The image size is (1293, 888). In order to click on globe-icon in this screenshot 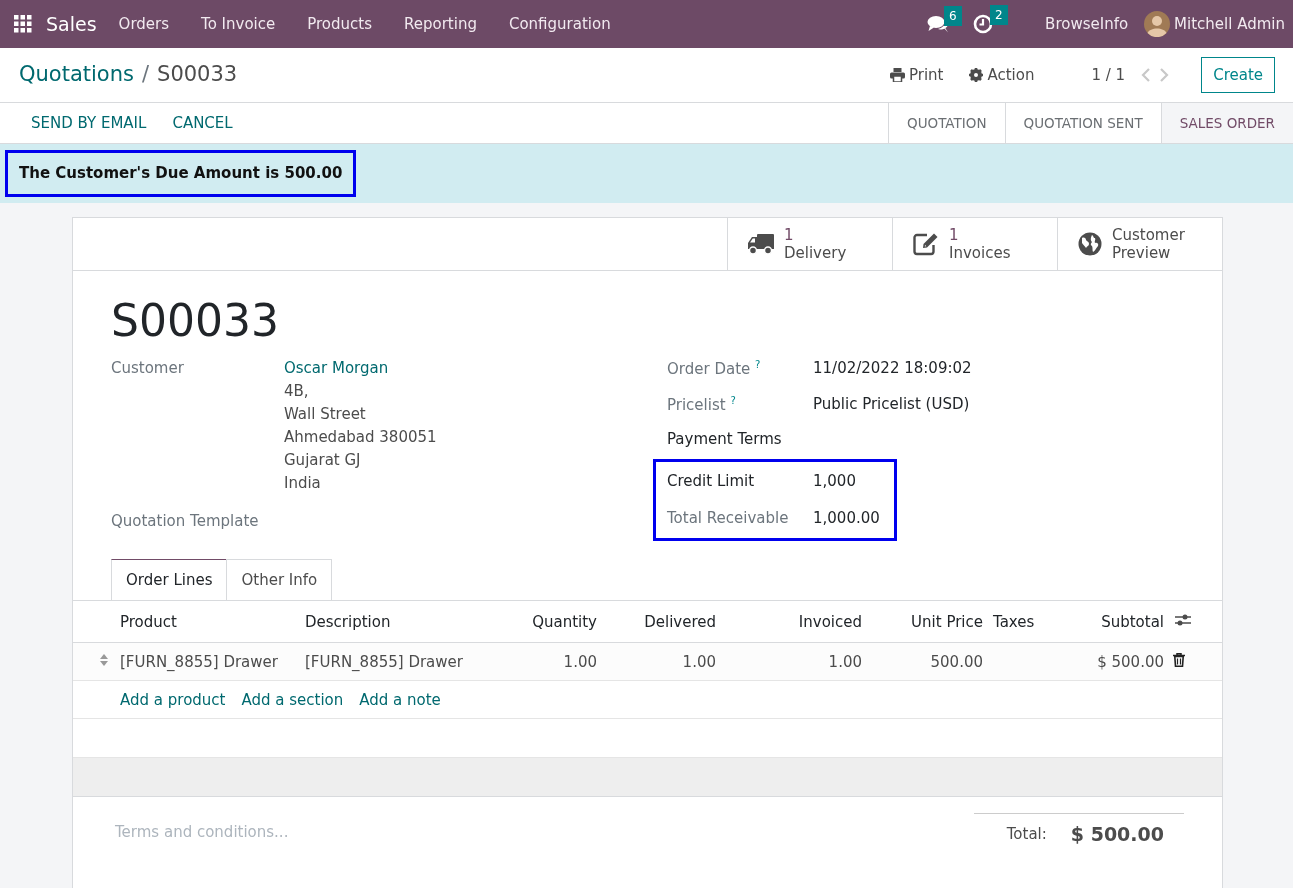, I will do `click(1090, 244)`.